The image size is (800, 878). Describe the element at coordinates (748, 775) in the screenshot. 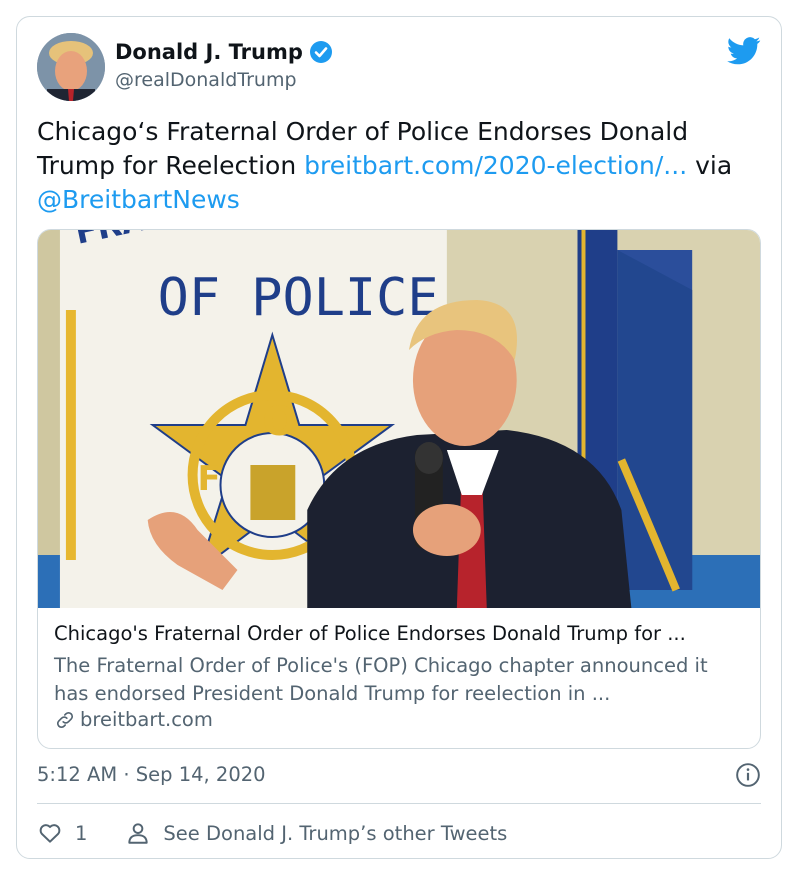

I see `info-icon` at that location.